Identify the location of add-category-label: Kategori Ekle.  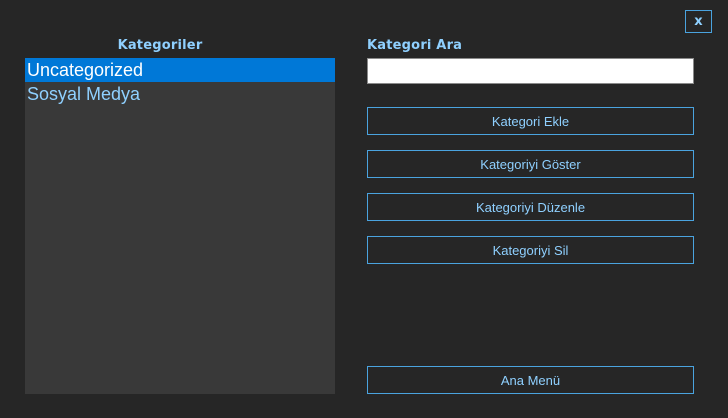
(530, 121).